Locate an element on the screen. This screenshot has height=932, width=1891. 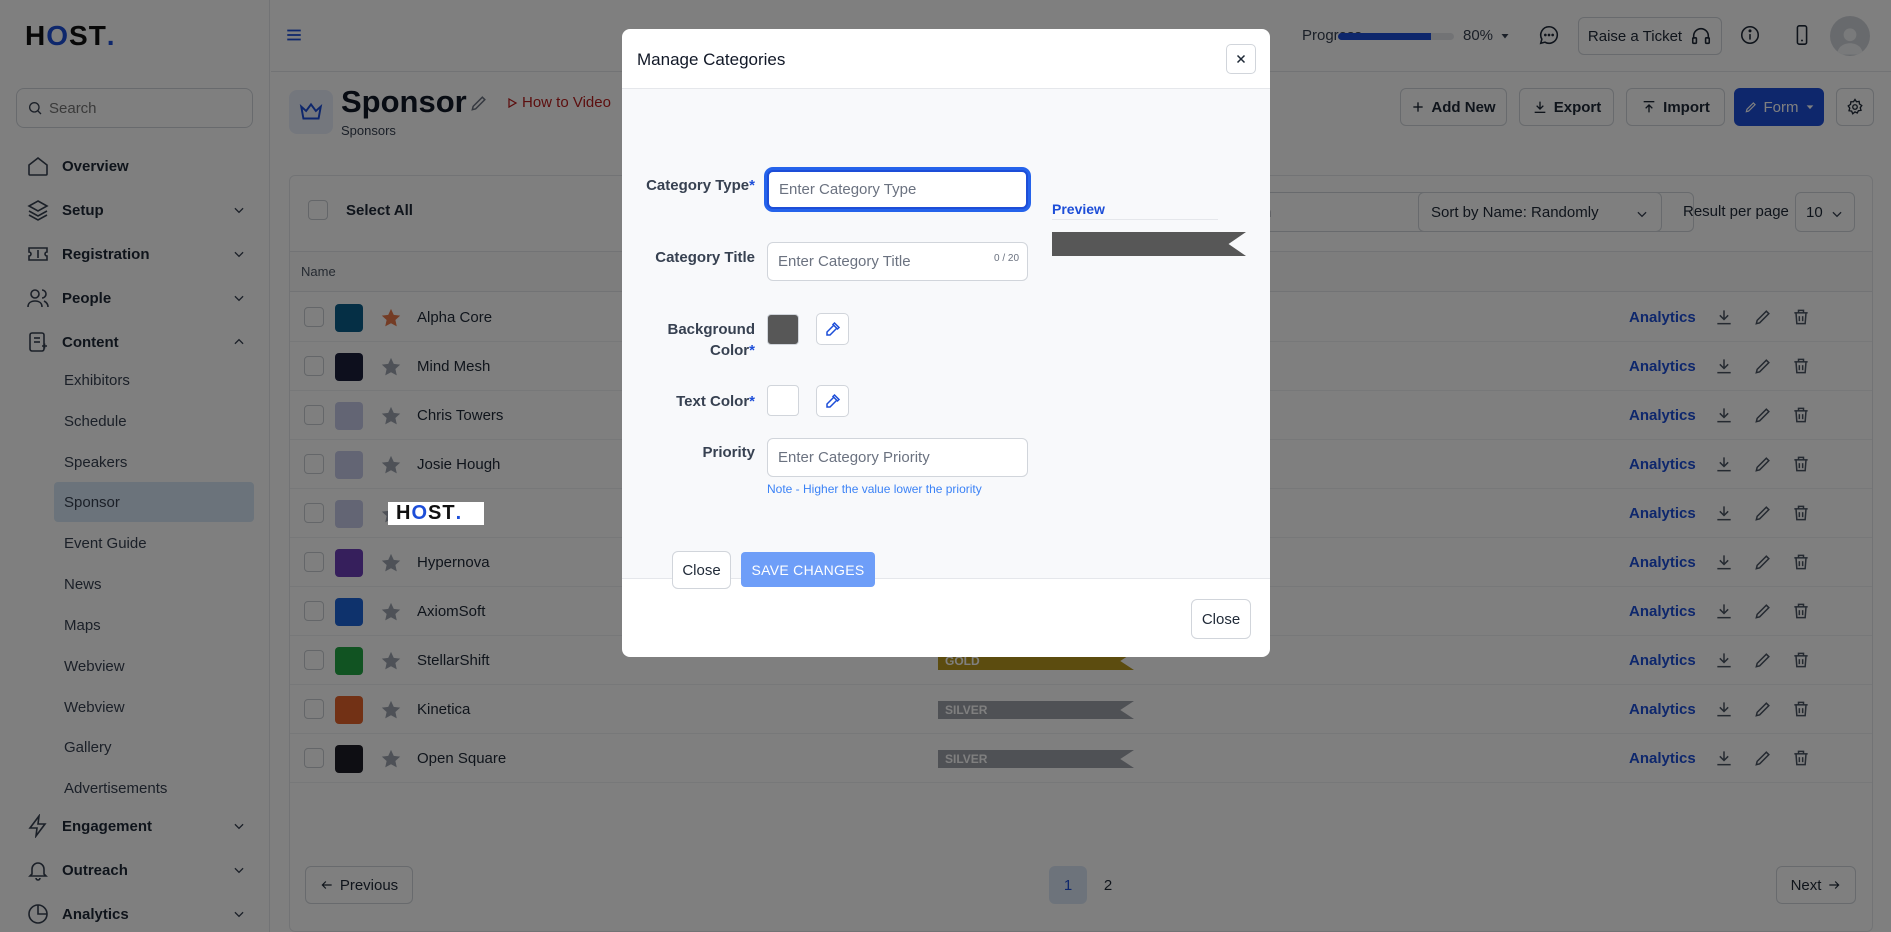
background-color-picker-button is located at coordinates (832, 329).